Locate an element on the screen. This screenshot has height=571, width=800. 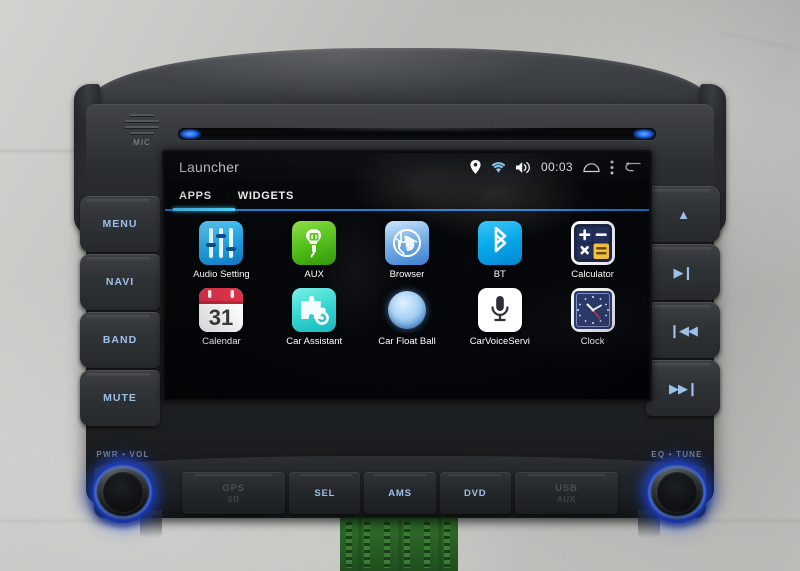
ams-button: AMS is located at coordinates (400, 493).